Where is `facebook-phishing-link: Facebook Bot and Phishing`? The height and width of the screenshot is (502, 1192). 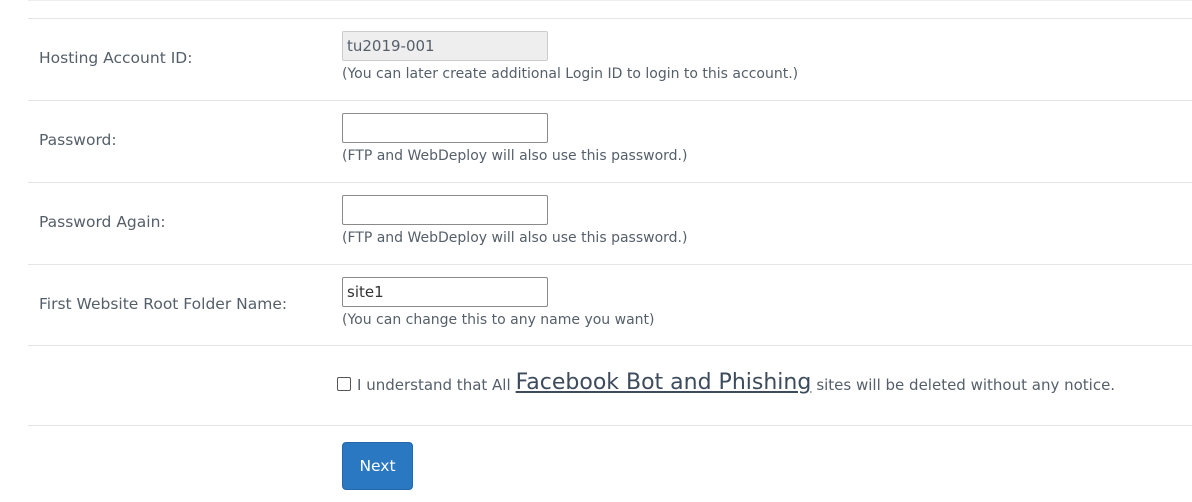
facebook-phishing-link: Facebook Bot and Phishing is located at coordinates (664, 382).